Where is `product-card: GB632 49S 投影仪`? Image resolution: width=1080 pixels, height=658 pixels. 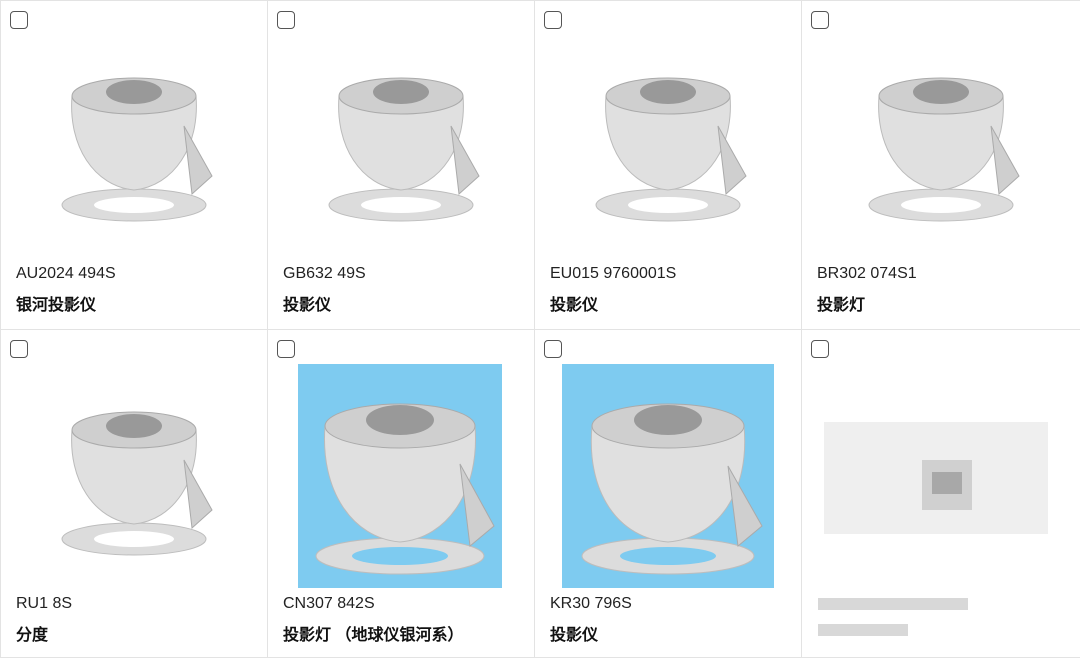
product-card: GB632 49S 投影仪 is located at coordinates (401, 165).